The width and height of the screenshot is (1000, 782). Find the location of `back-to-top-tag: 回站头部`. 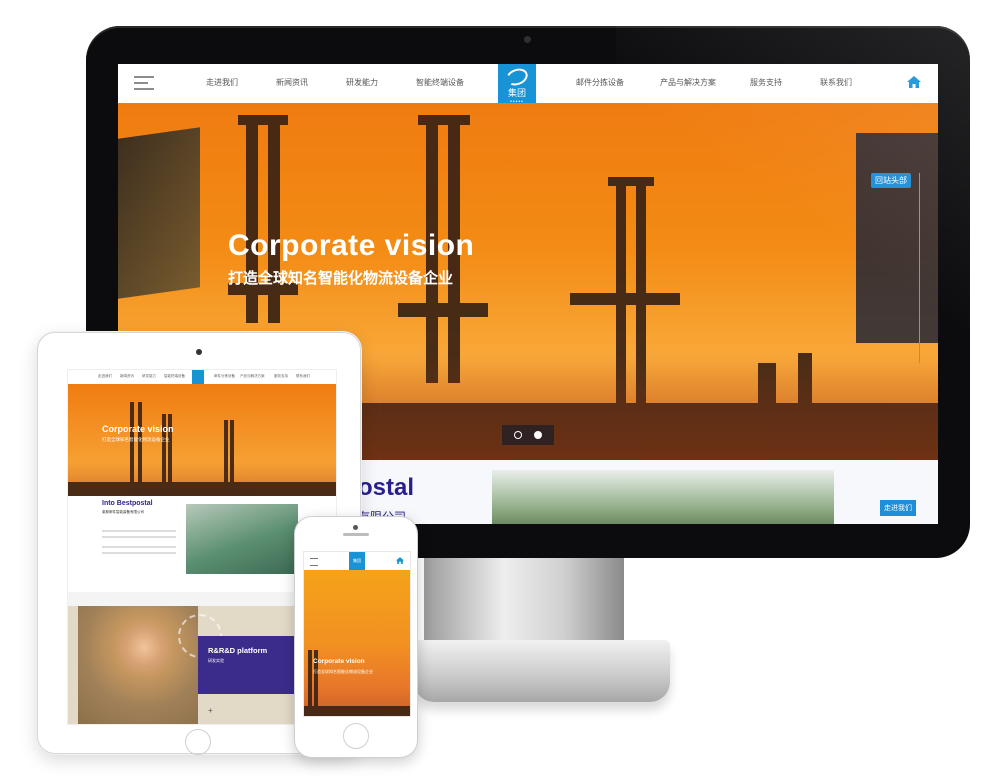

back-to-top-tag: 回站头部 is located at coordinates (891, 180).